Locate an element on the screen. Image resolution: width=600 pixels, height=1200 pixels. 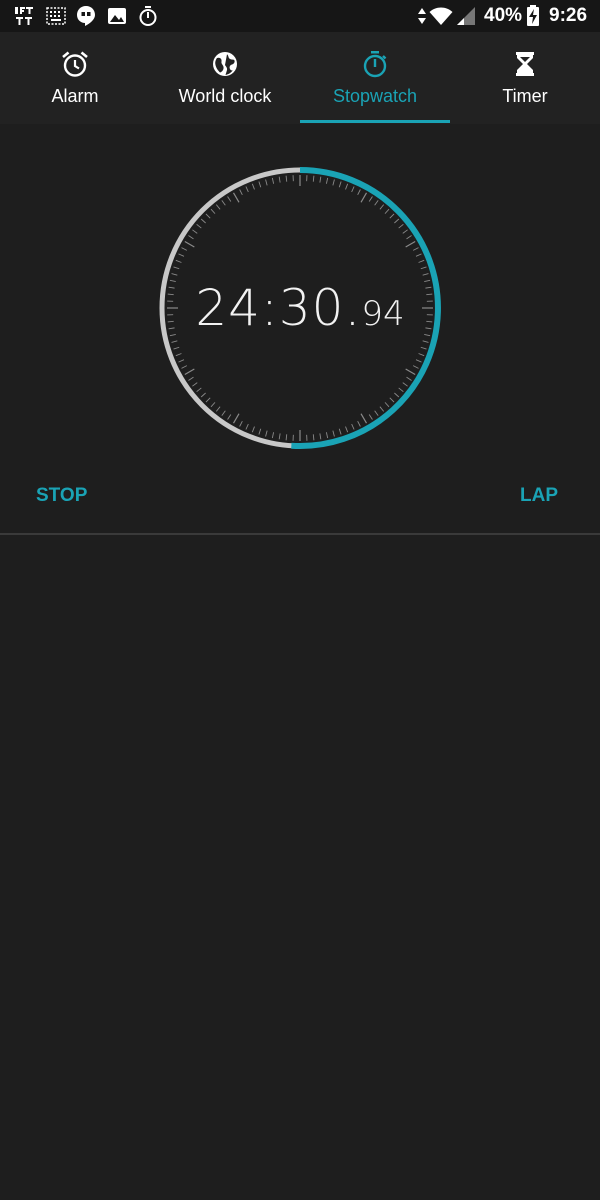
tab-bar: Alarm World clock Stopwatch Timer is located at coordinates (300, 78).